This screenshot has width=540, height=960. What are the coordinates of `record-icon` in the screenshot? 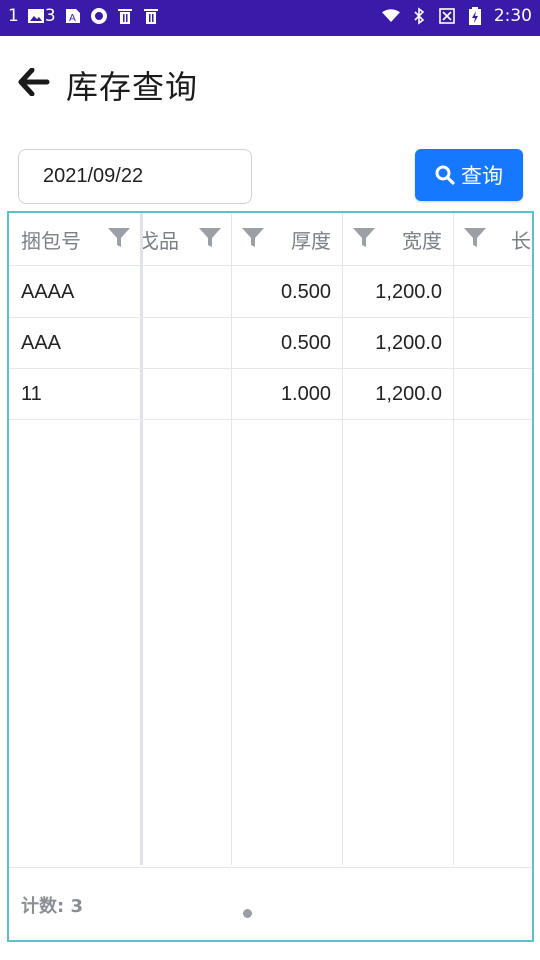 It's located at (99, 16).